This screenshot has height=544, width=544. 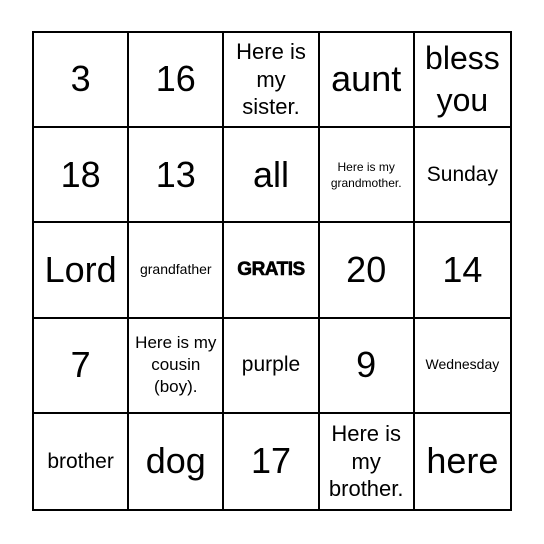 I want to click on bingo-cell: dog, so click(x=177, y=461).